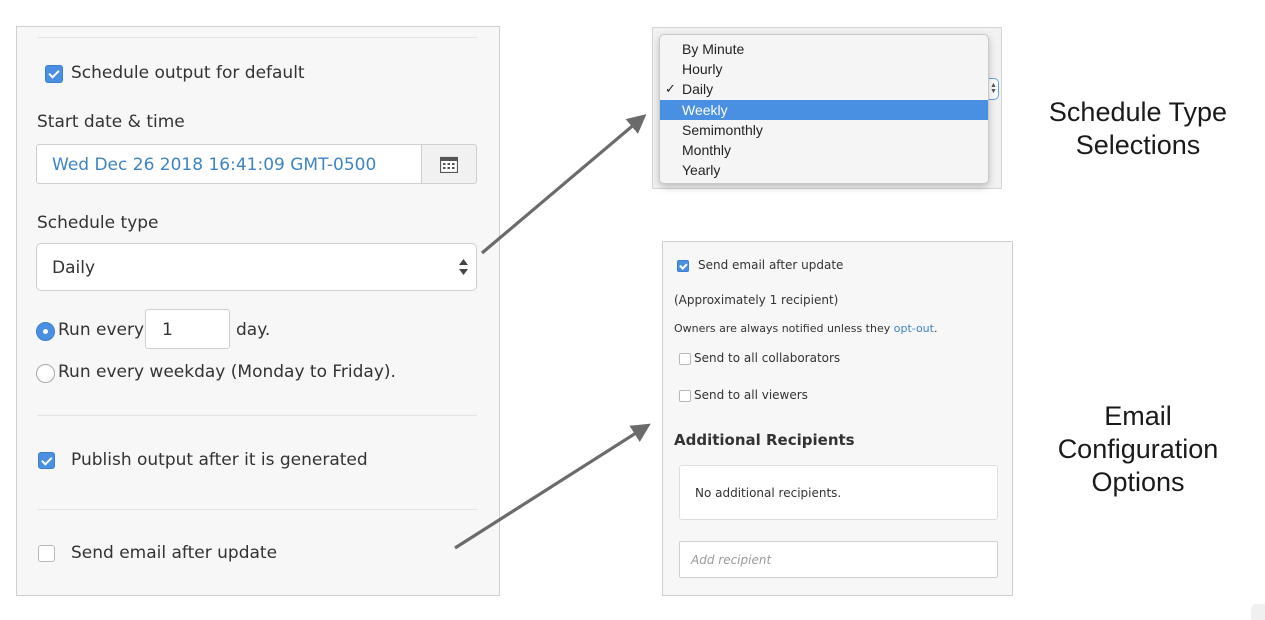 The height and width of the screenshot is (620, 1265). I want to click on schedule-type-select: Daily, so click(256, 267).